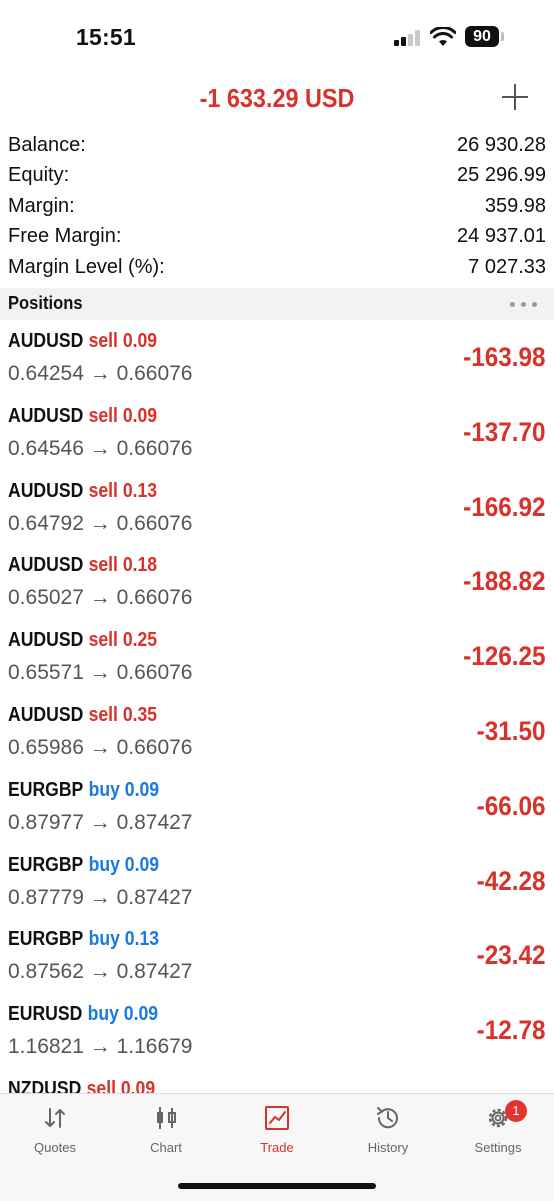 The height and width of the screenshot is (1201, 554). What do you see at coordinates (166, 1147) in the screenshot?
I see `tab-chart-label: Chart` at bounding box center [166, 1147].